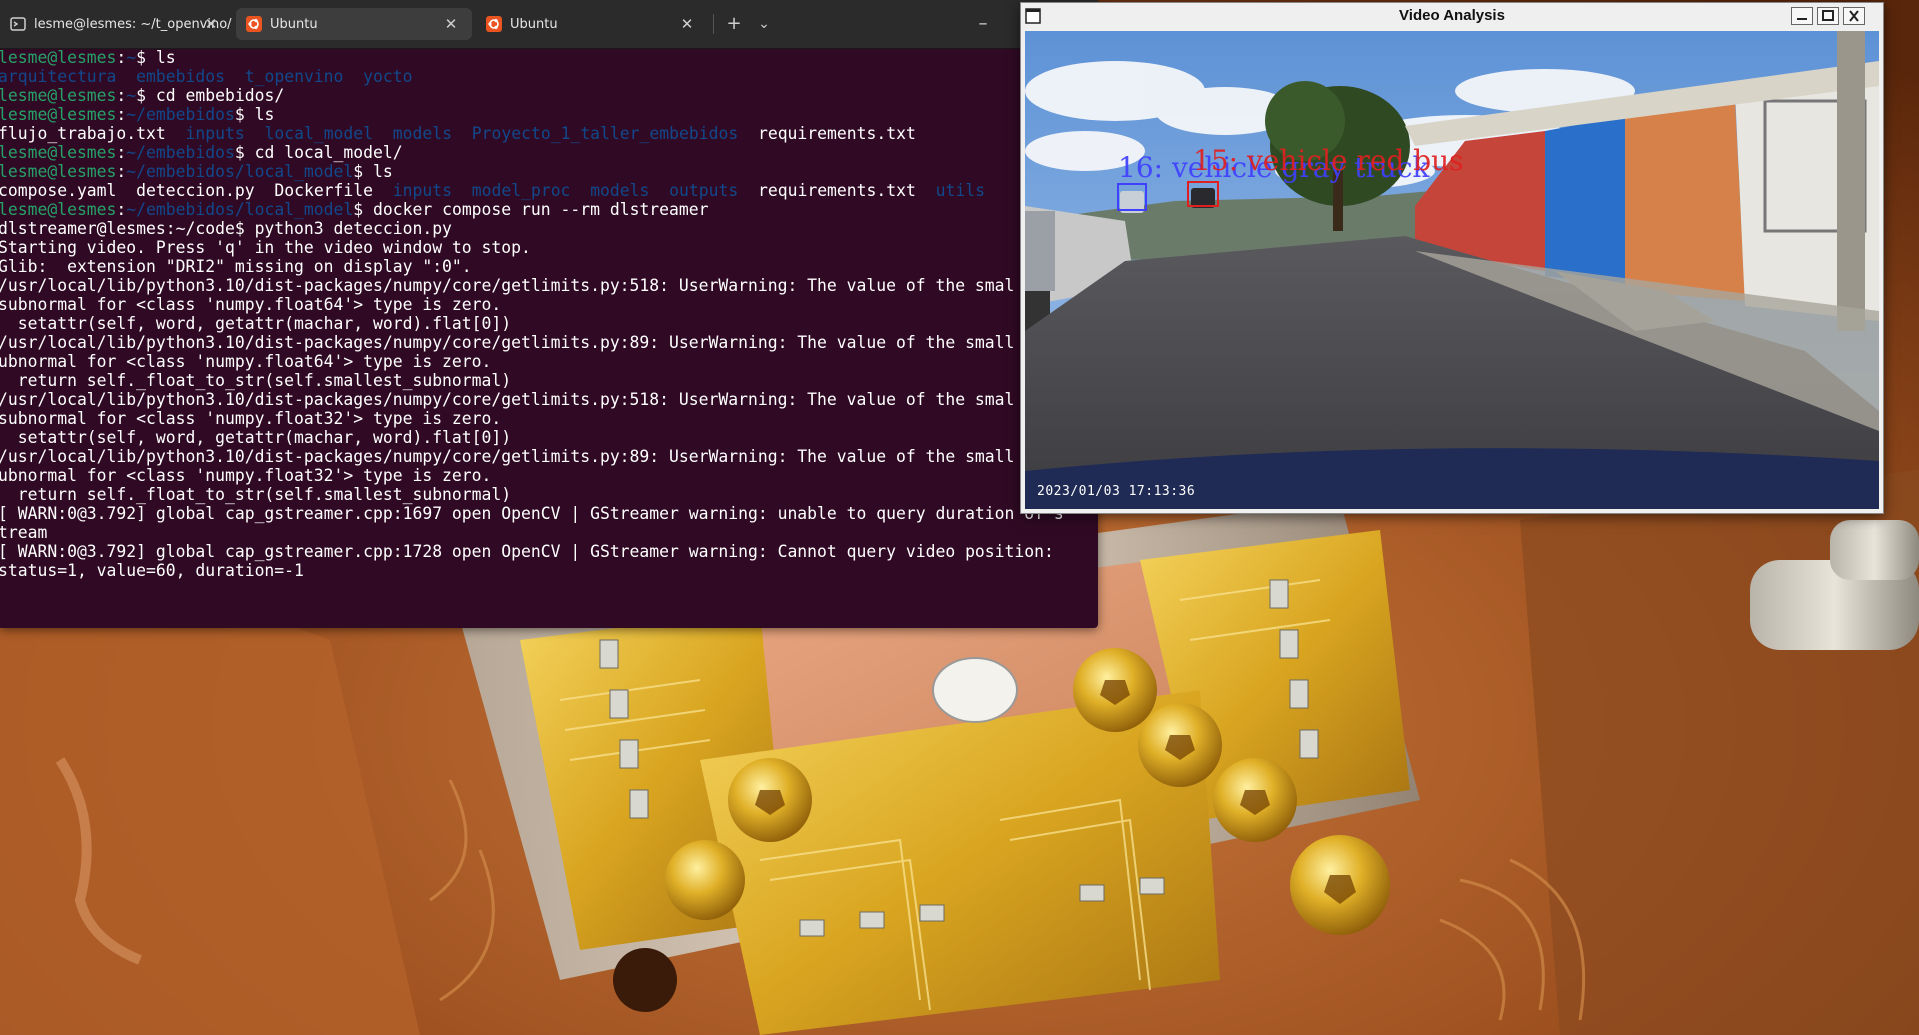 This screenshot has height=1035, width=1919. What do you see at coordinates (983, 24) in the screenshot?
I see `minimize-button: –` at bounding box center [983, 24].